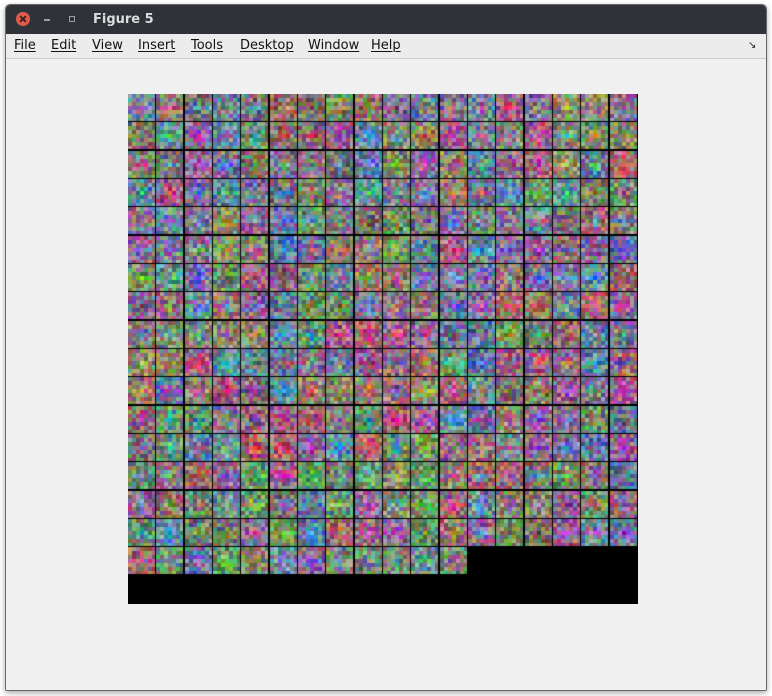 The width and height of the screenshot is (772, 696). I want to click on close-button, so click(23, 19).